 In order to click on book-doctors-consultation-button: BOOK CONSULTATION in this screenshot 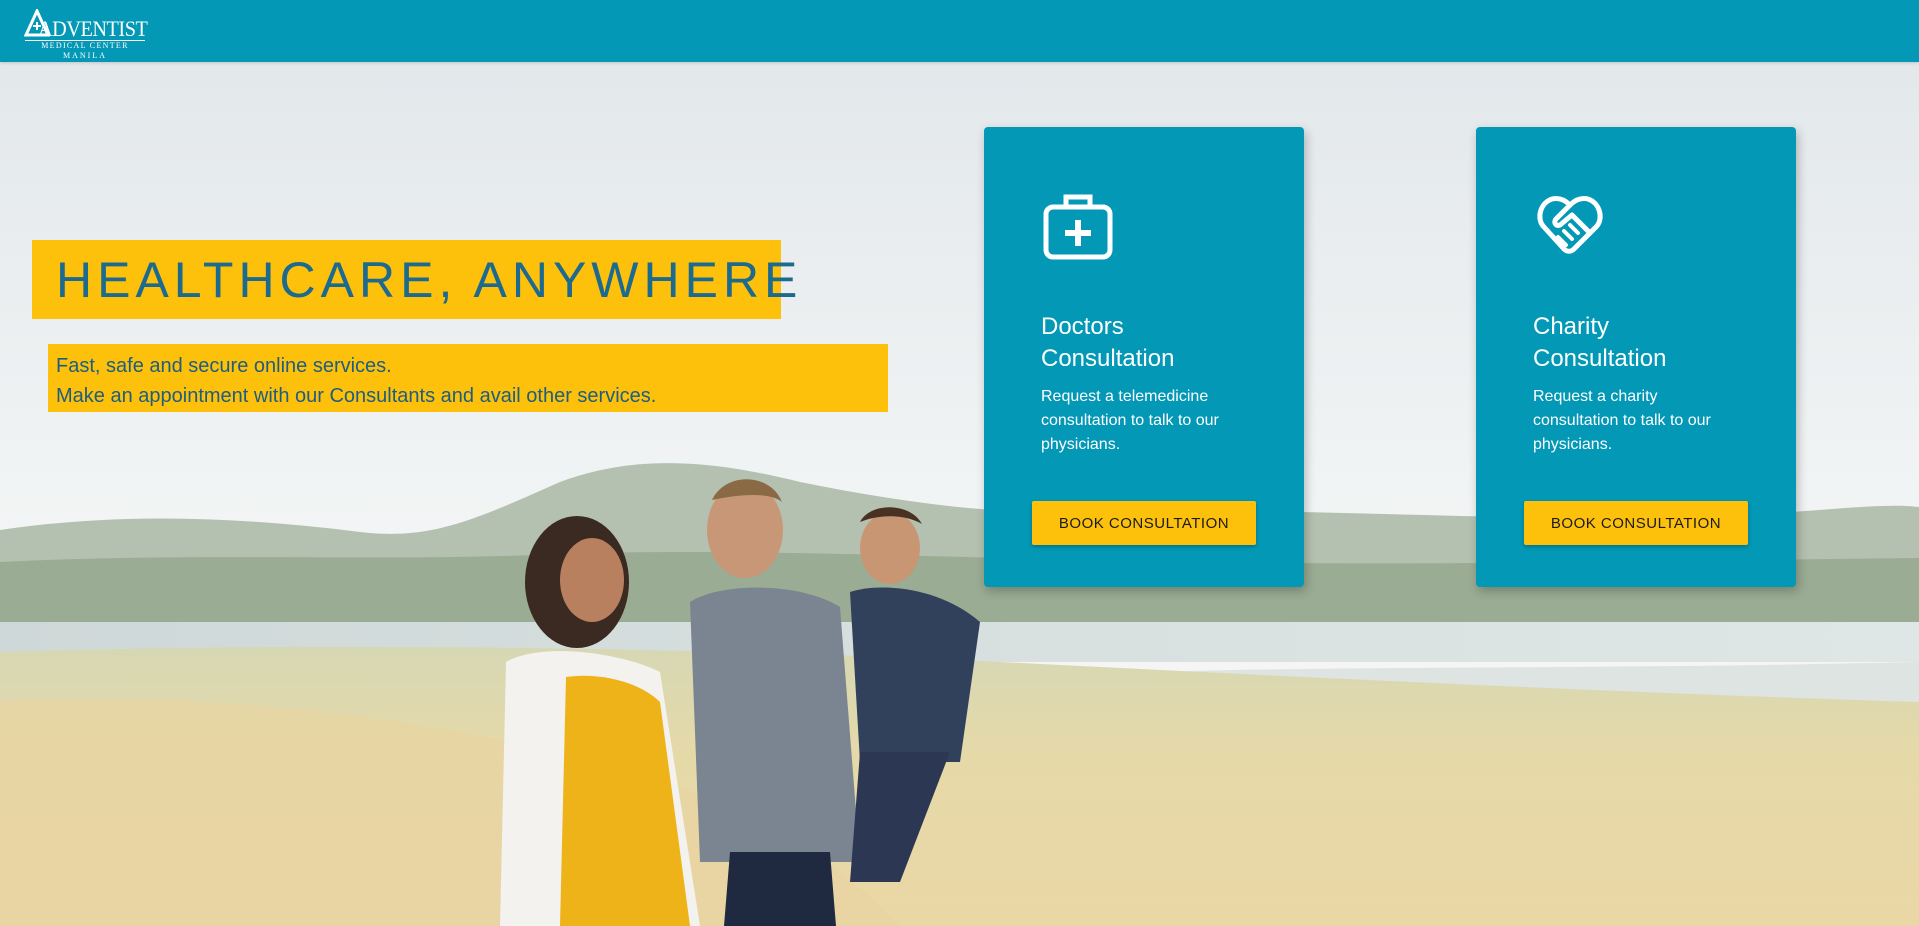, I will do `click(1144, 523)`.